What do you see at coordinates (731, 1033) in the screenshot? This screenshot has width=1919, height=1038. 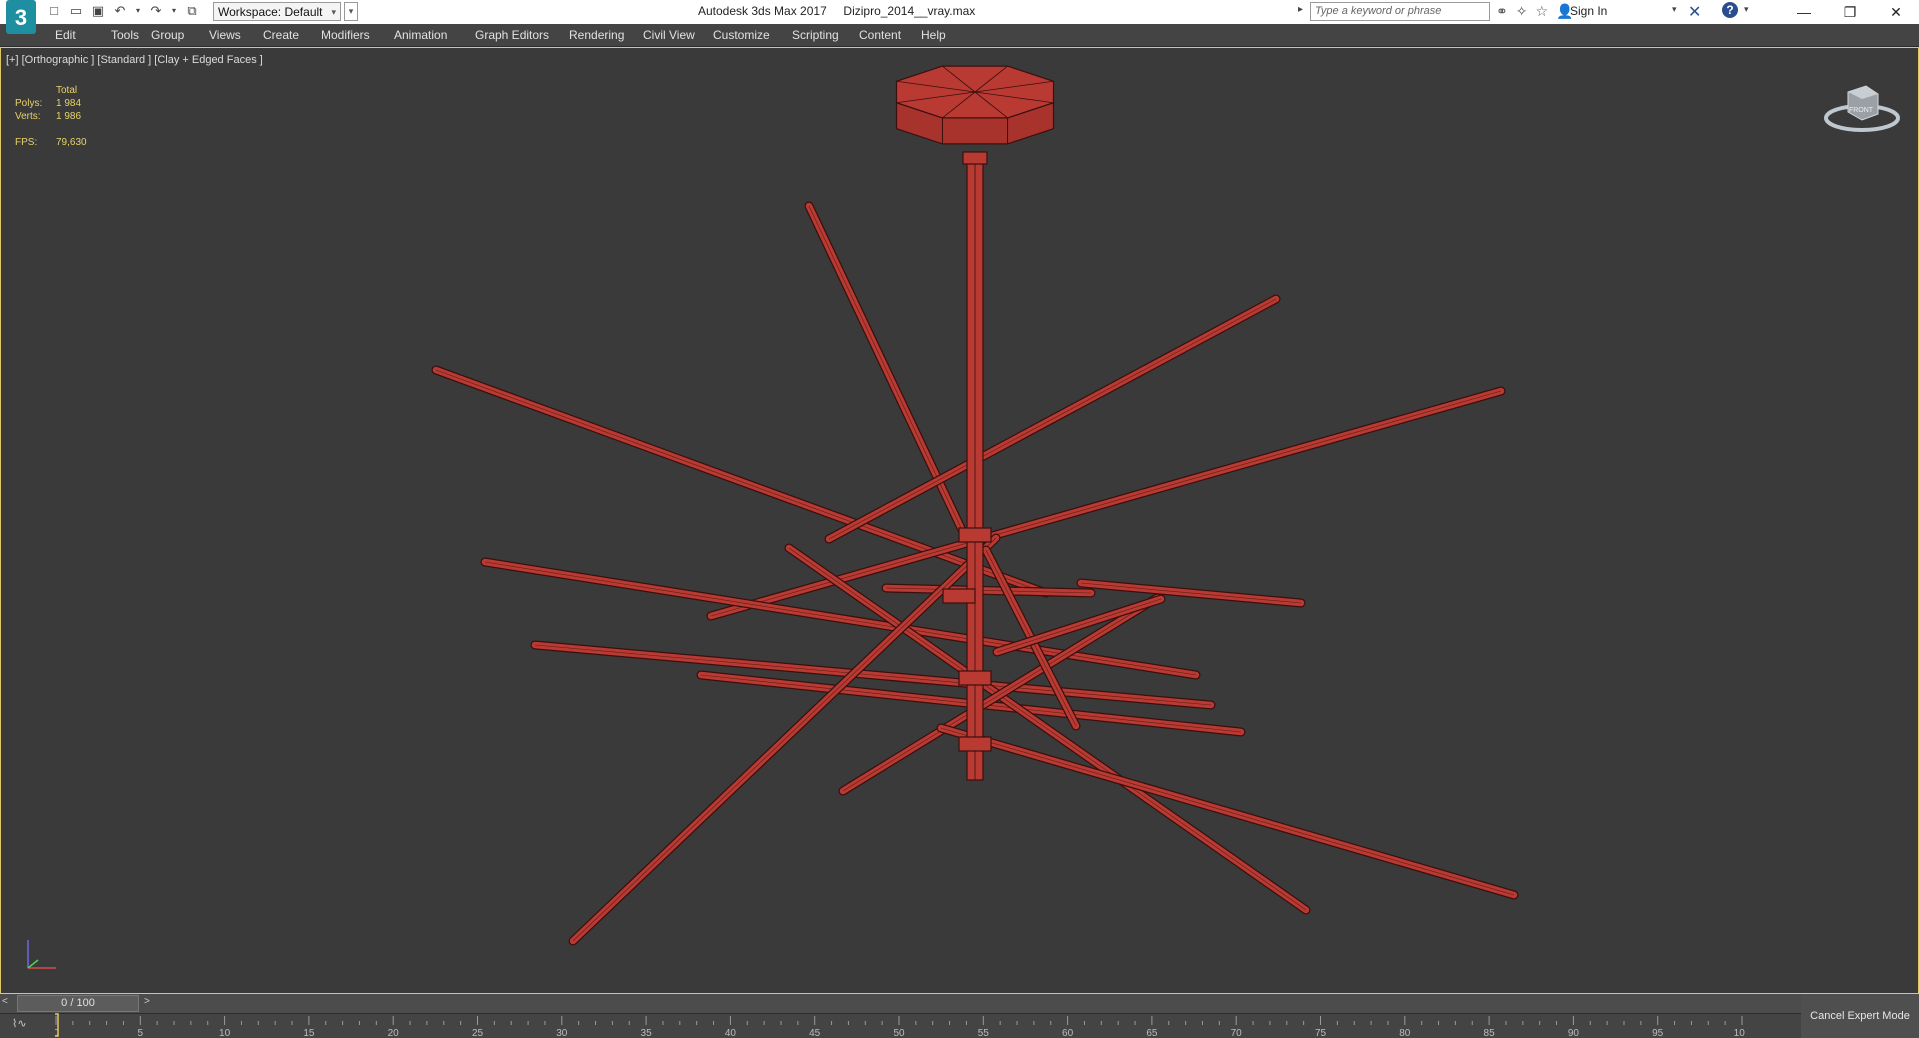 I see `ruler-label: 40` at bounding box center [731, 1033].